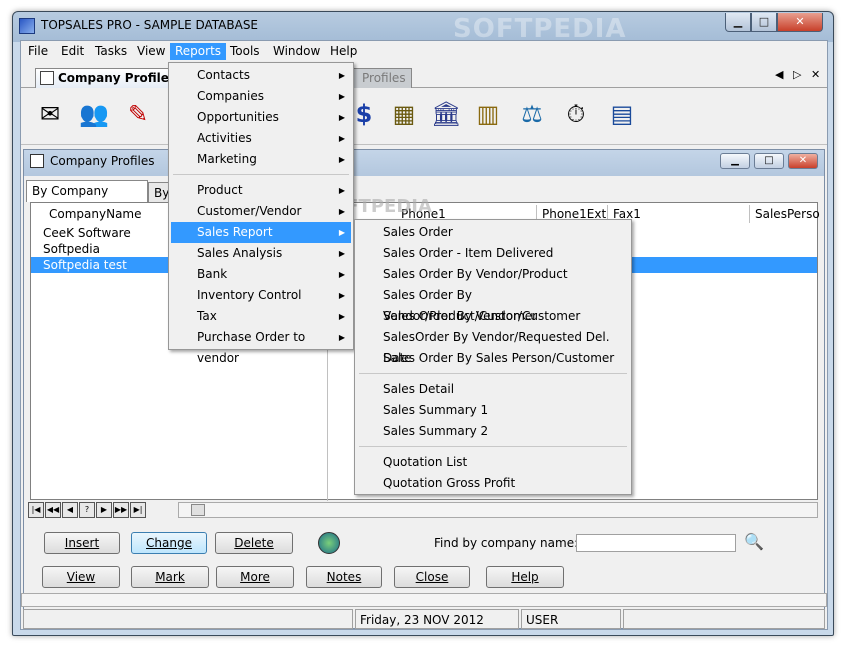 Image resolution: width=854 pixels, height=654 pixels. What do you see at coordinates (254, 543) in the screenshot?
I see `delete-button: Delete` at bounding box center [254, 543].